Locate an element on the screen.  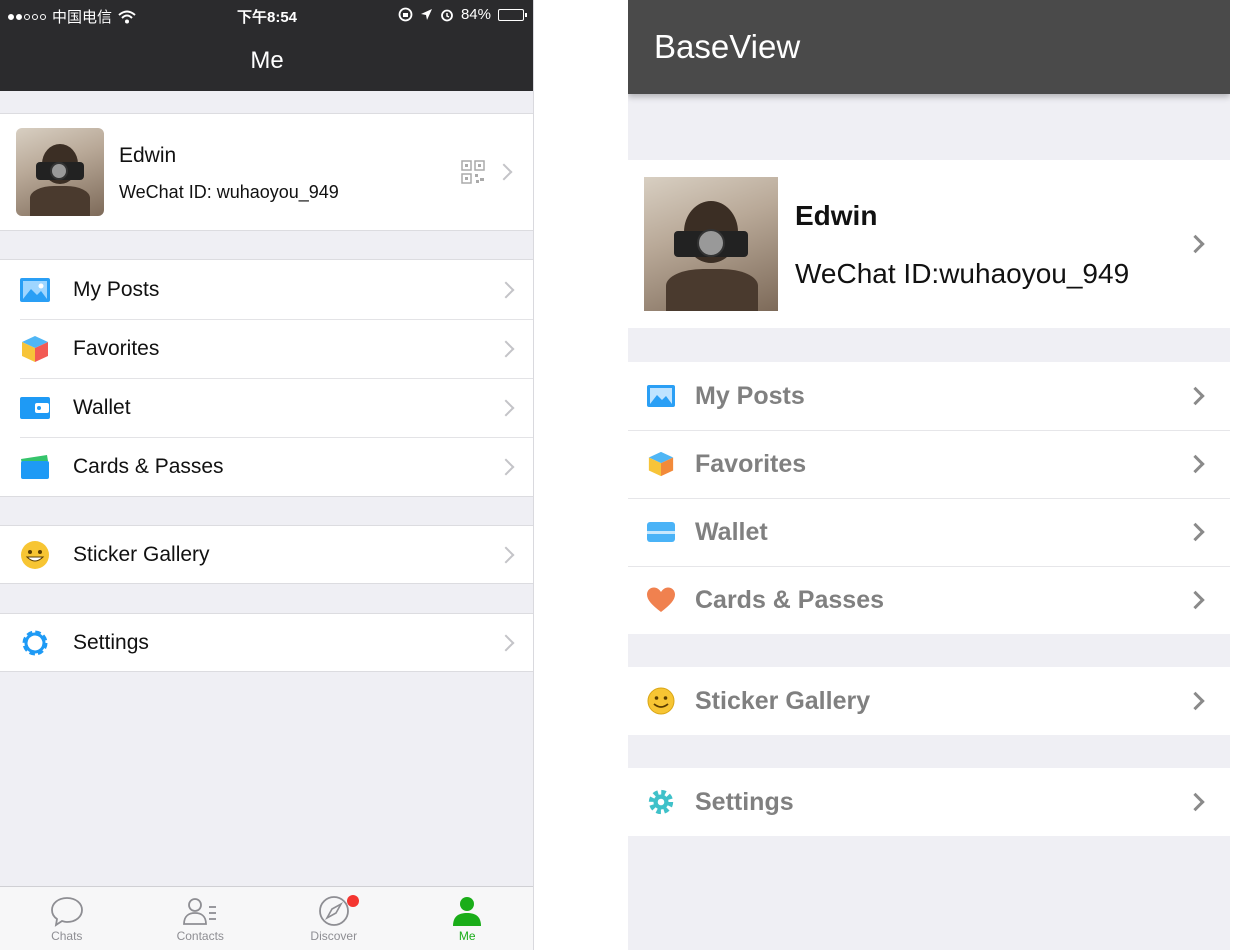
profile-wechat-id: WeChat ID: wuhaoyou_949 is located at coordinates (229, 192).